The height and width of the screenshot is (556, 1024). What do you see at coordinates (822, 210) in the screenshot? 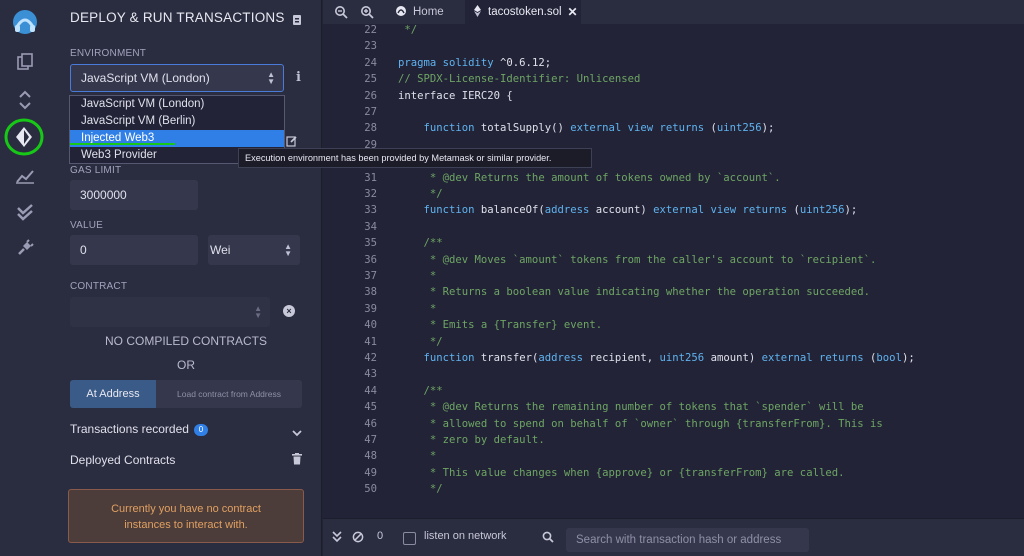
I see `code-token: uint256` at bounding box center [822, 210].